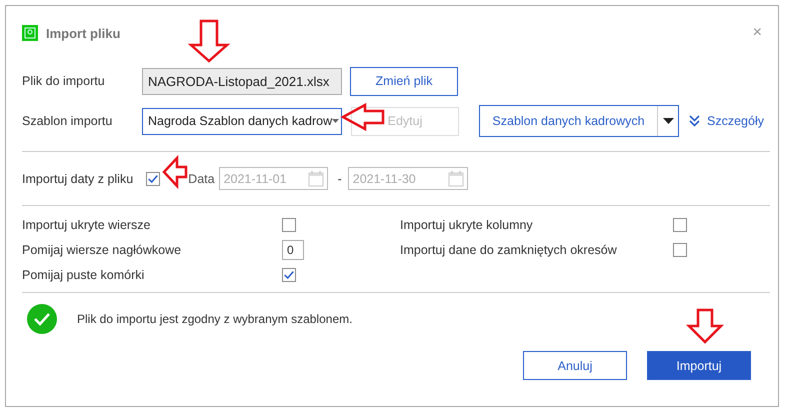  I want to click on option-label: Pomijaj wiersze nagłówkowe, so click(102, 250).